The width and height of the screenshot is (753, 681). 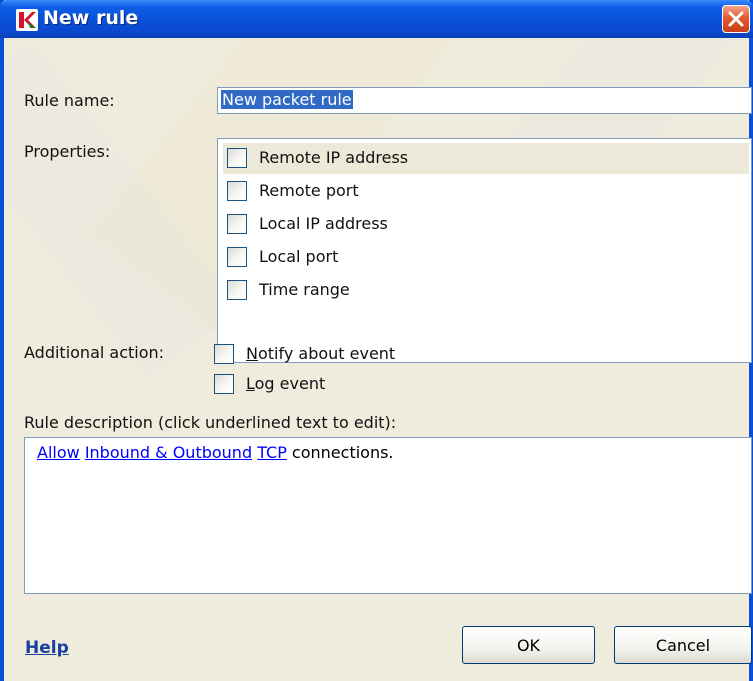 What do you see at coordinates (334, 157) in the screenshot?
I see `property-label: Remote IP address` at bounding box center [334, 157].